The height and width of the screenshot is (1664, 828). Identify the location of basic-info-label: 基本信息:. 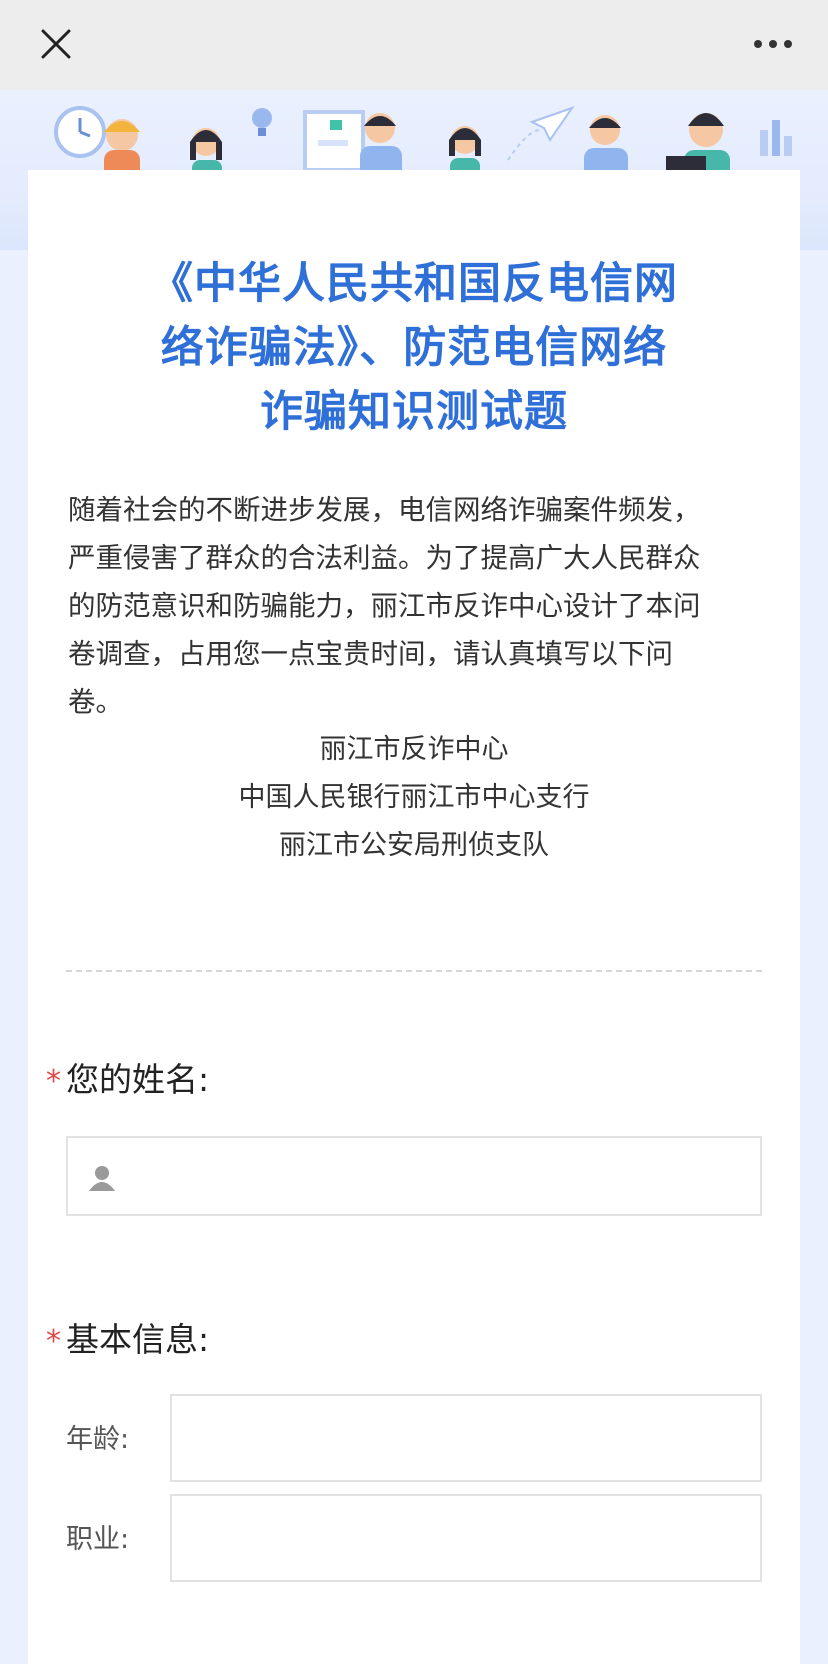
(138, 1339).